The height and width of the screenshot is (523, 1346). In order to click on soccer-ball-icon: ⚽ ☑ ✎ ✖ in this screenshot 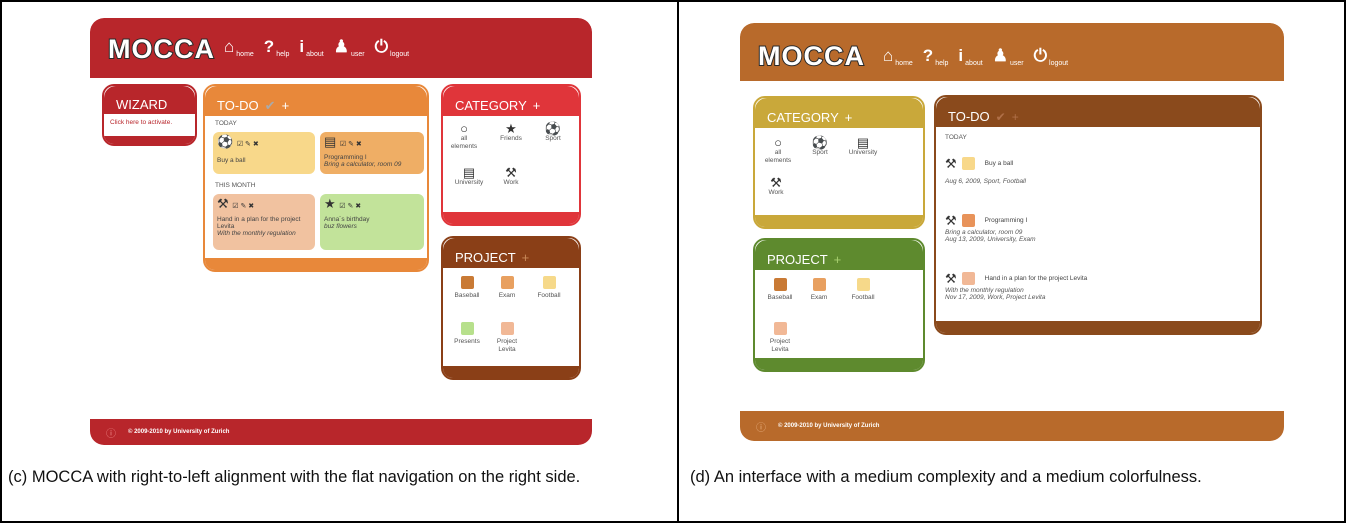, I will do `click(238, 141)`.